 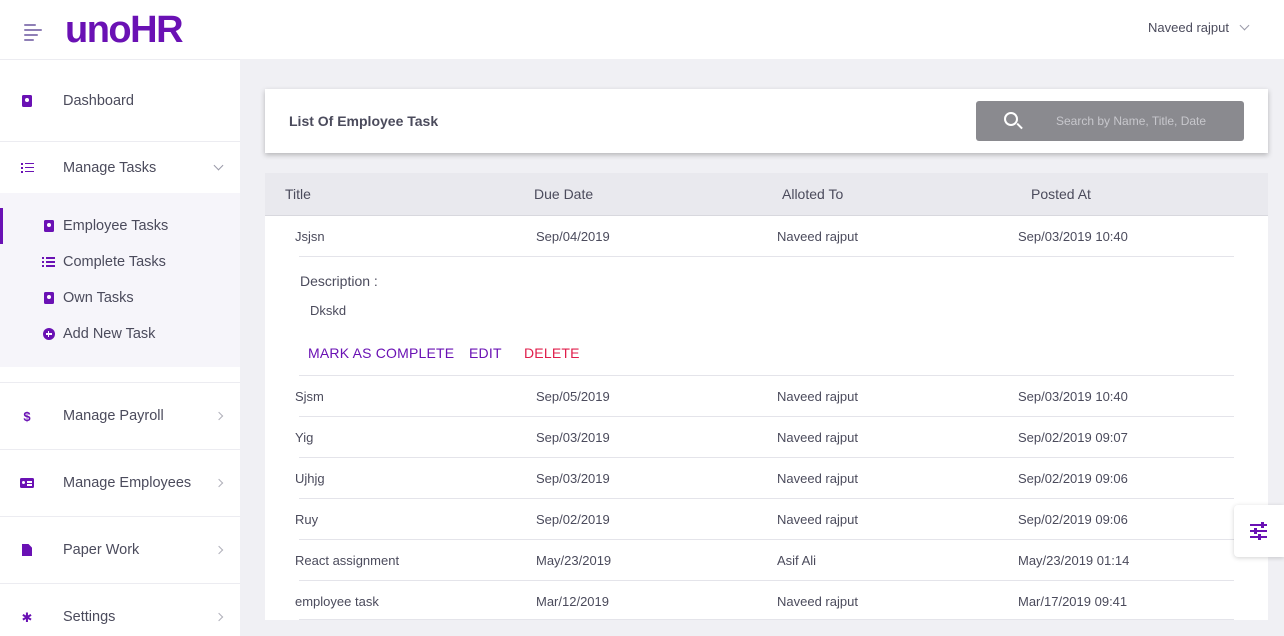 I want to click on sidebar-item-dashboard: Dashboard, so click(x=120, y=100).